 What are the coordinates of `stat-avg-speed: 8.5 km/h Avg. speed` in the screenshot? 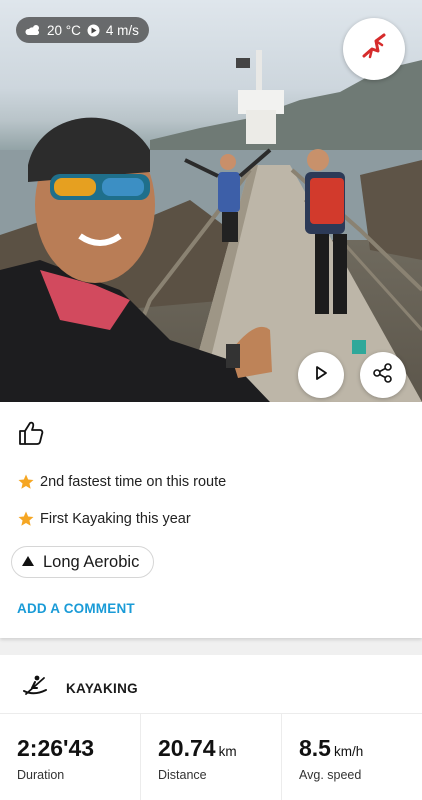 It's located at (331, 758).